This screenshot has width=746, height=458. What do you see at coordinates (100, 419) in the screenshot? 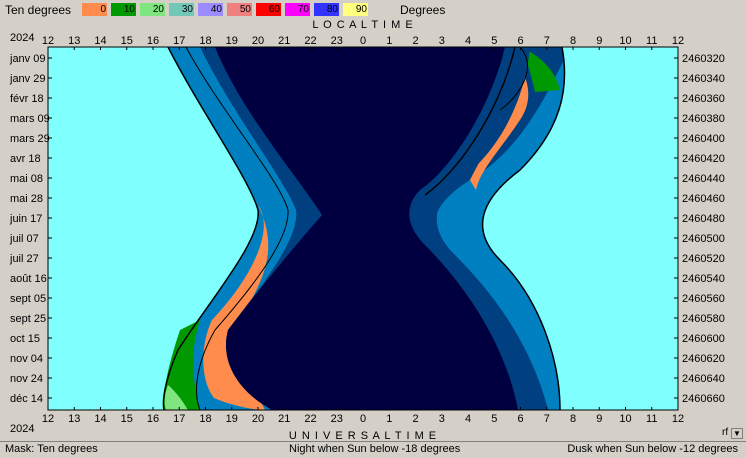
I see `bottom-hour-tick-label: 14` at bounding box center [100, 419].